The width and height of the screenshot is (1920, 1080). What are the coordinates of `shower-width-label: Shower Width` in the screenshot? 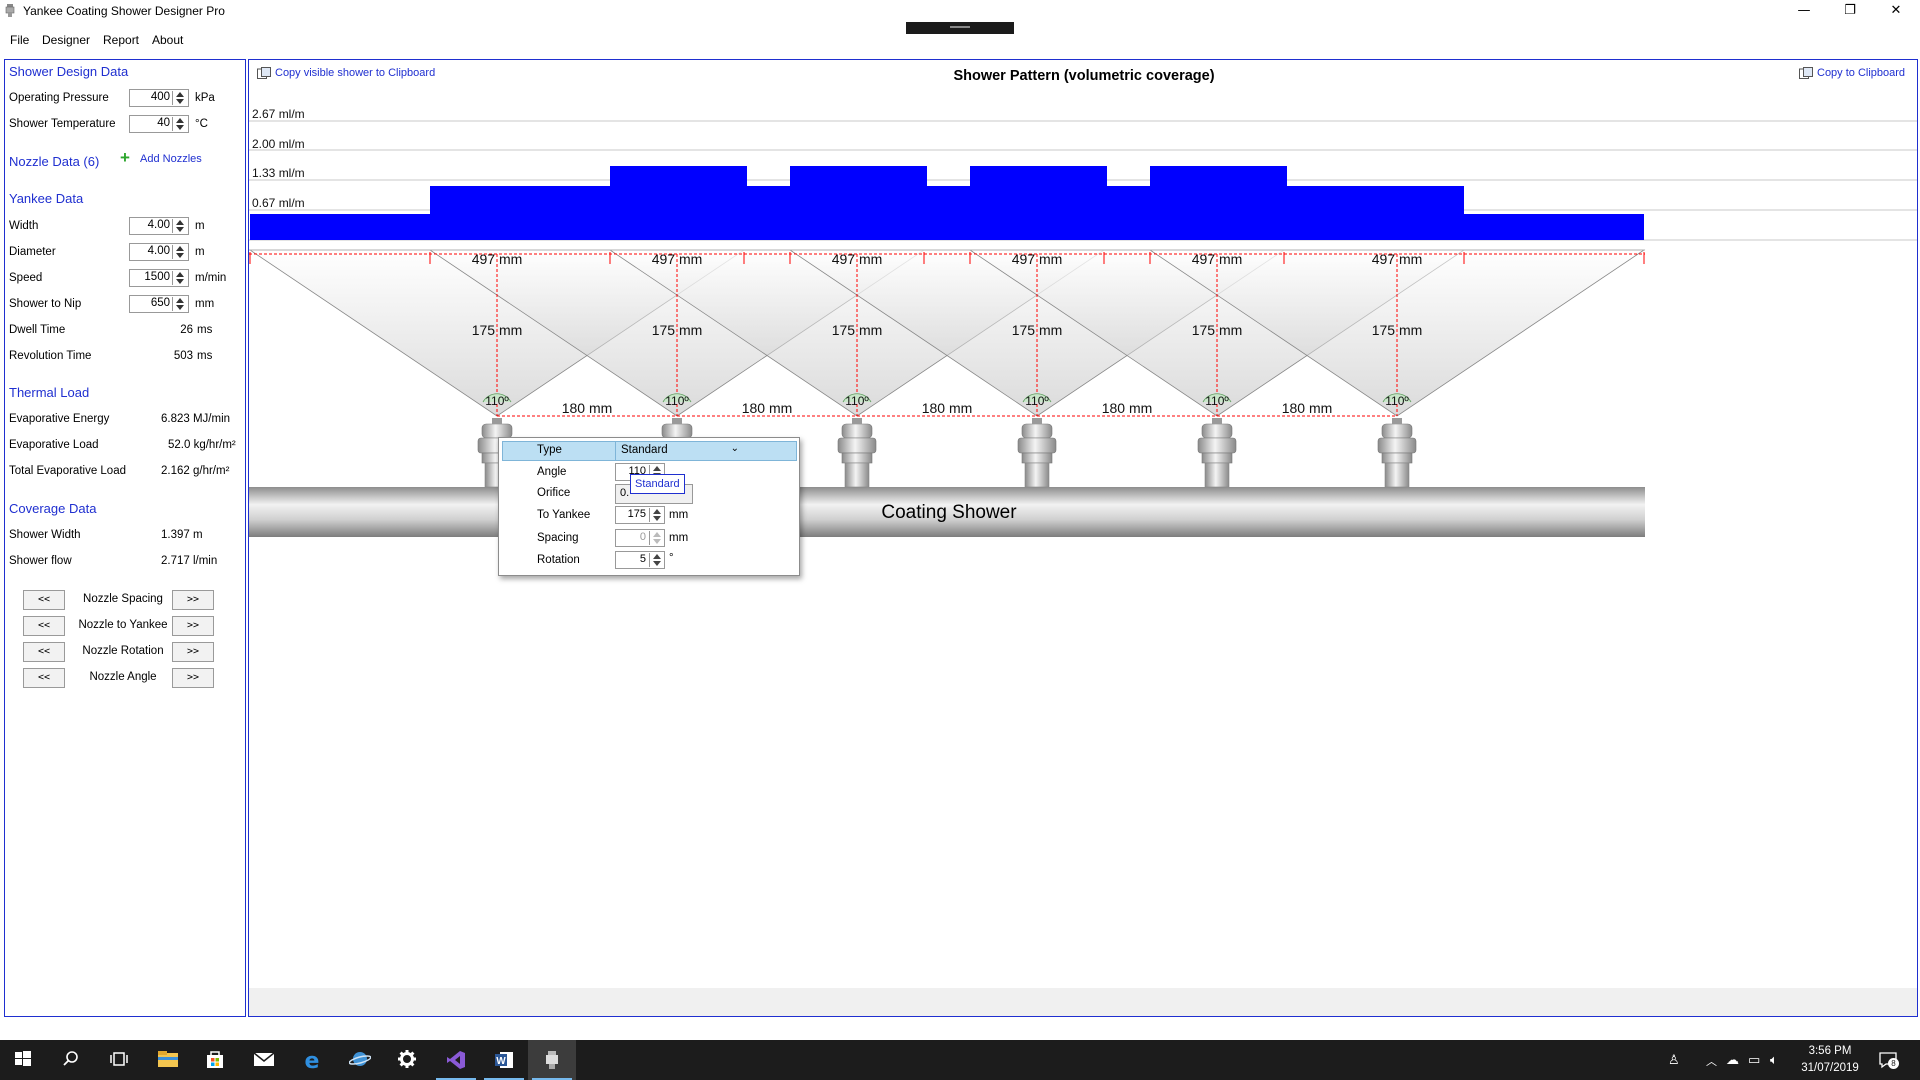 It's located at (45, 535).